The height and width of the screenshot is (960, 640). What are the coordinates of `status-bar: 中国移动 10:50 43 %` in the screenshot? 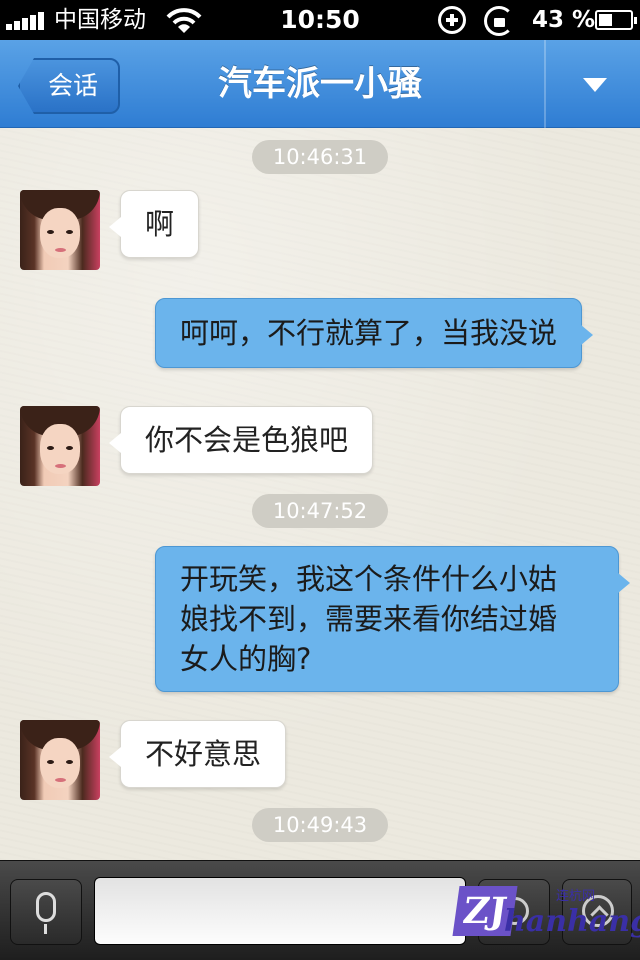 It's located at (320, 20).